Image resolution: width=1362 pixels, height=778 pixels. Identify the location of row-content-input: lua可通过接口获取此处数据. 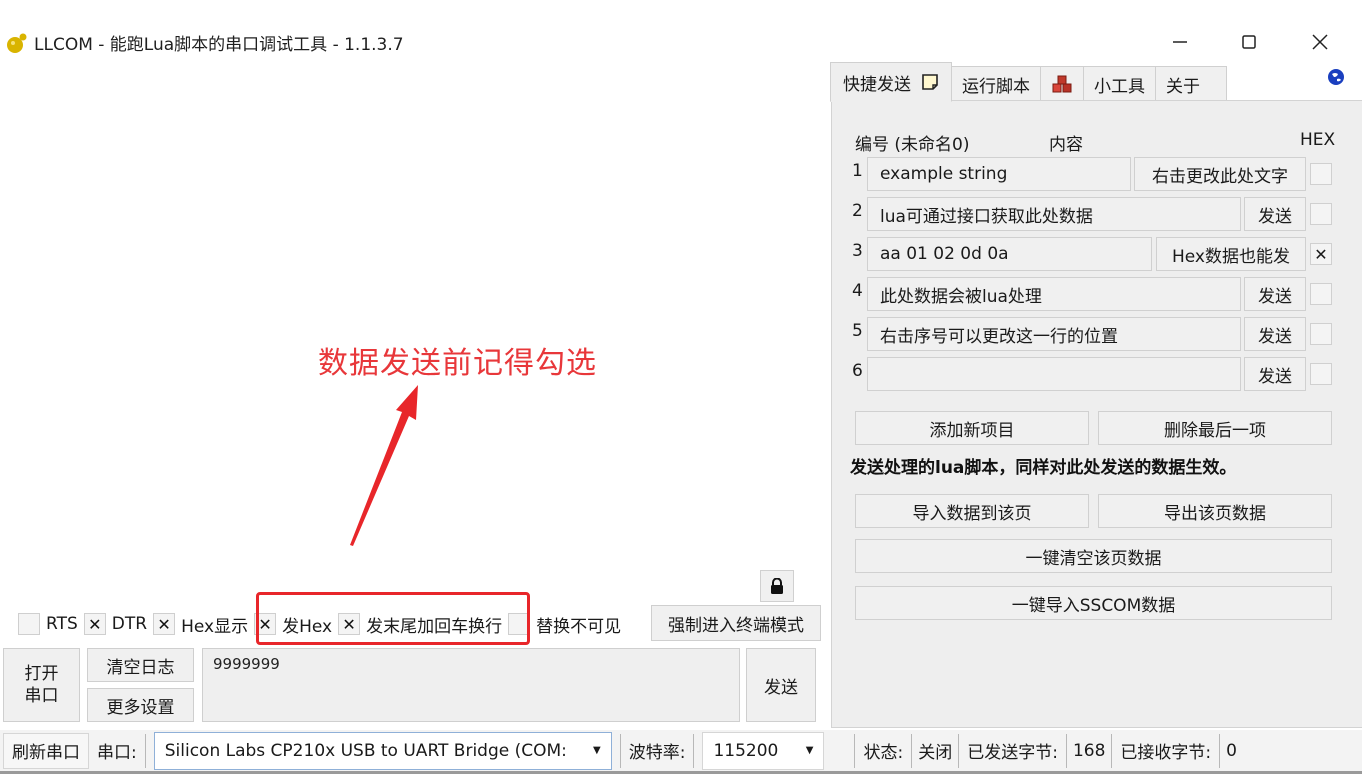
(1054, 214).